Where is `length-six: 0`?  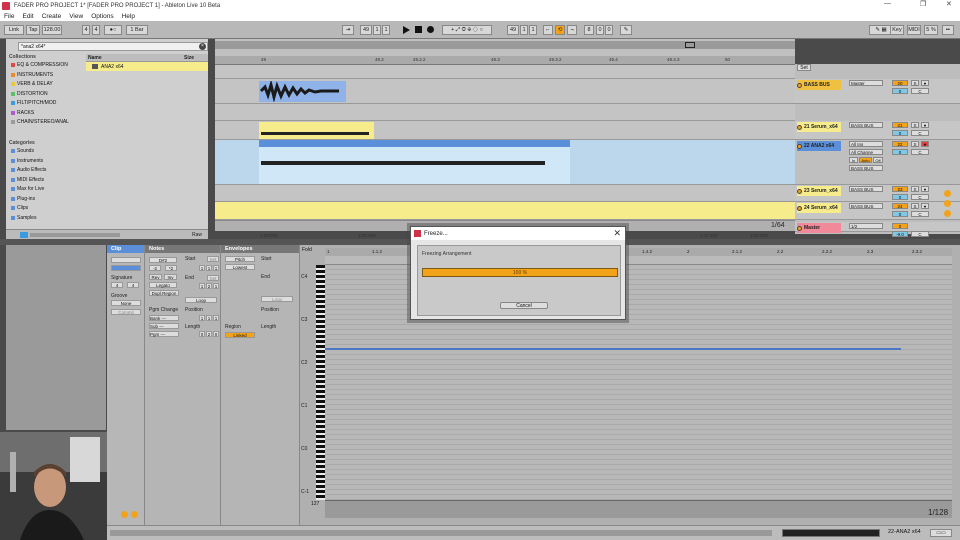 length-six: 0 is located at coordinates (216, 334).